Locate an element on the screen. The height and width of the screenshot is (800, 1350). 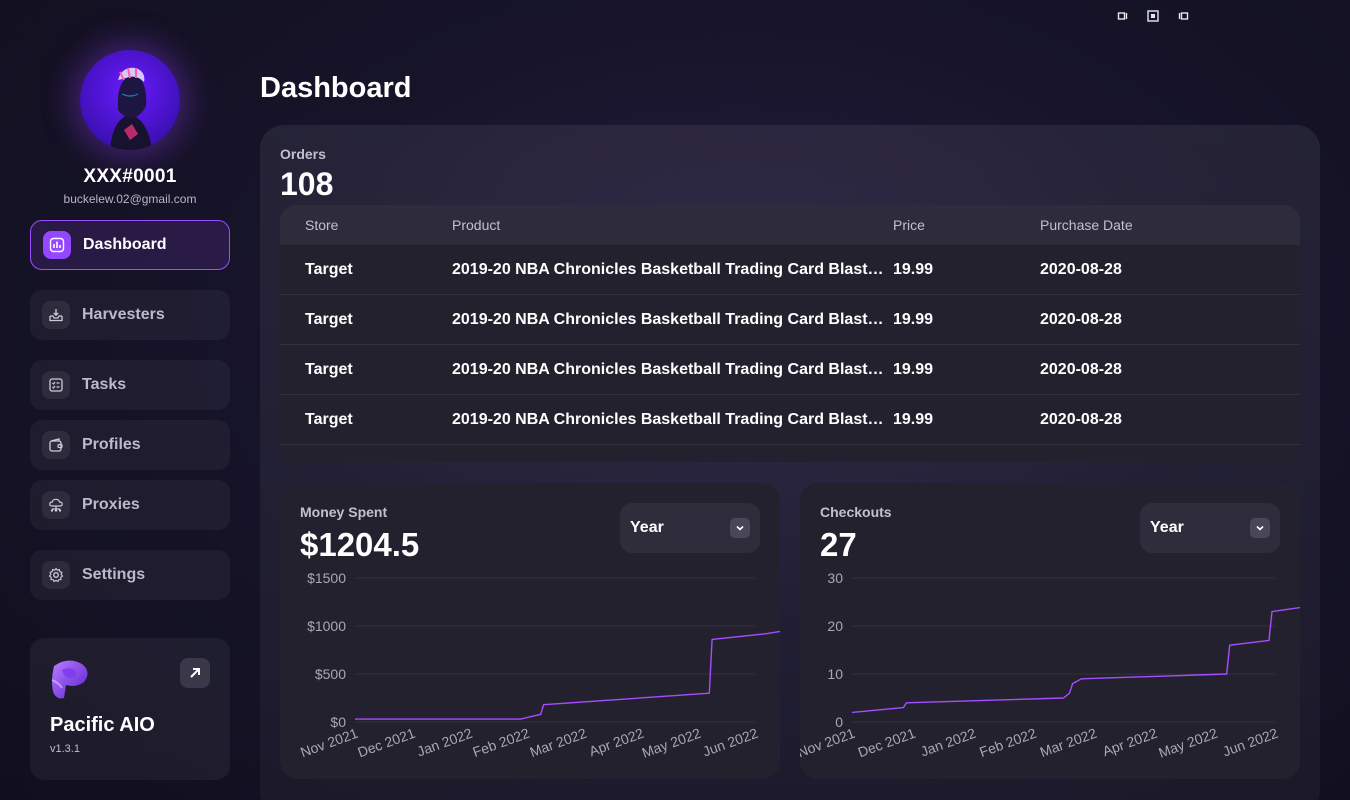
y-tick-label: $500 is located at coordinates (330, 674).